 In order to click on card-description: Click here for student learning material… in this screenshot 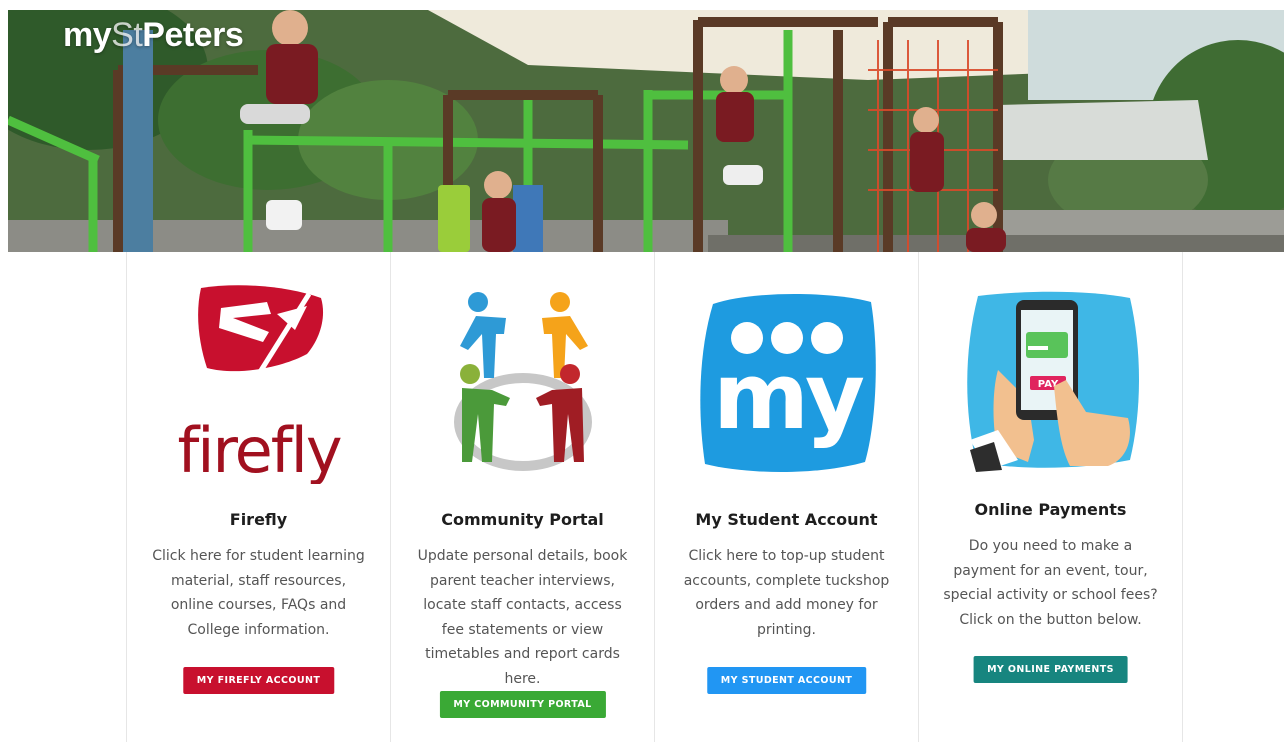, I will do `click(258, 593)`.